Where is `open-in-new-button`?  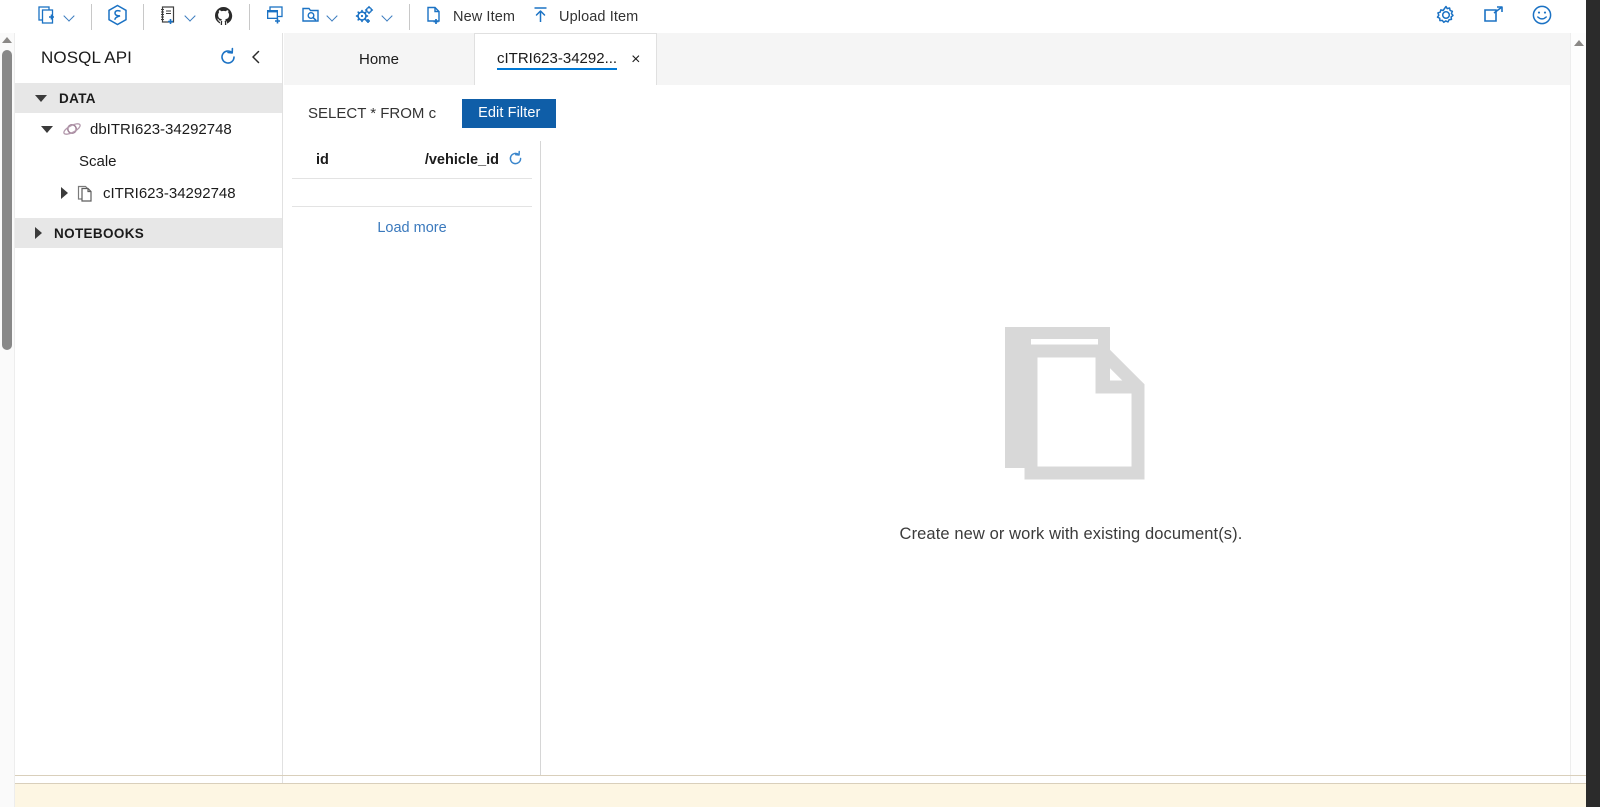
open-in-new-button is located at coordinates (1494, 17).